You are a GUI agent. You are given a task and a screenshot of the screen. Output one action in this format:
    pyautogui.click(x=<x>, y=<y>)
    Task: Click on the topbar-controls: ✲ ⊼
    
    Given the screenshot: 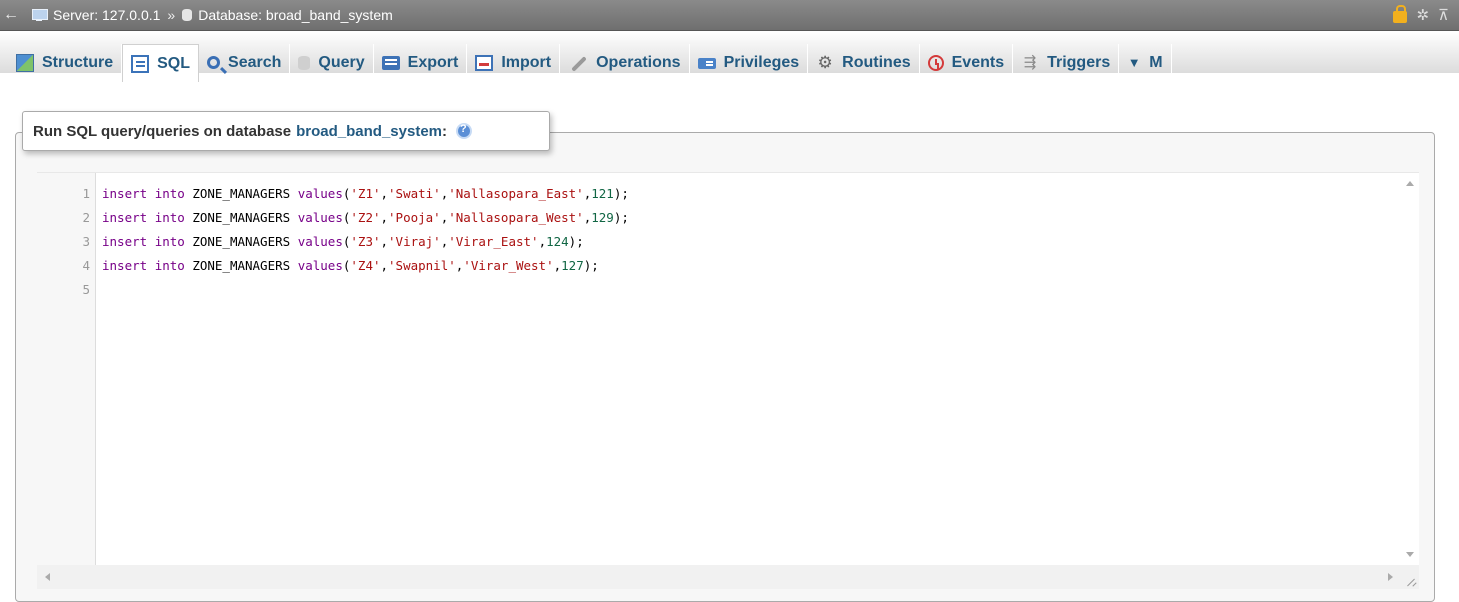 What is the action you would take?
    pyautogui.click(x=1426, y=14)
    